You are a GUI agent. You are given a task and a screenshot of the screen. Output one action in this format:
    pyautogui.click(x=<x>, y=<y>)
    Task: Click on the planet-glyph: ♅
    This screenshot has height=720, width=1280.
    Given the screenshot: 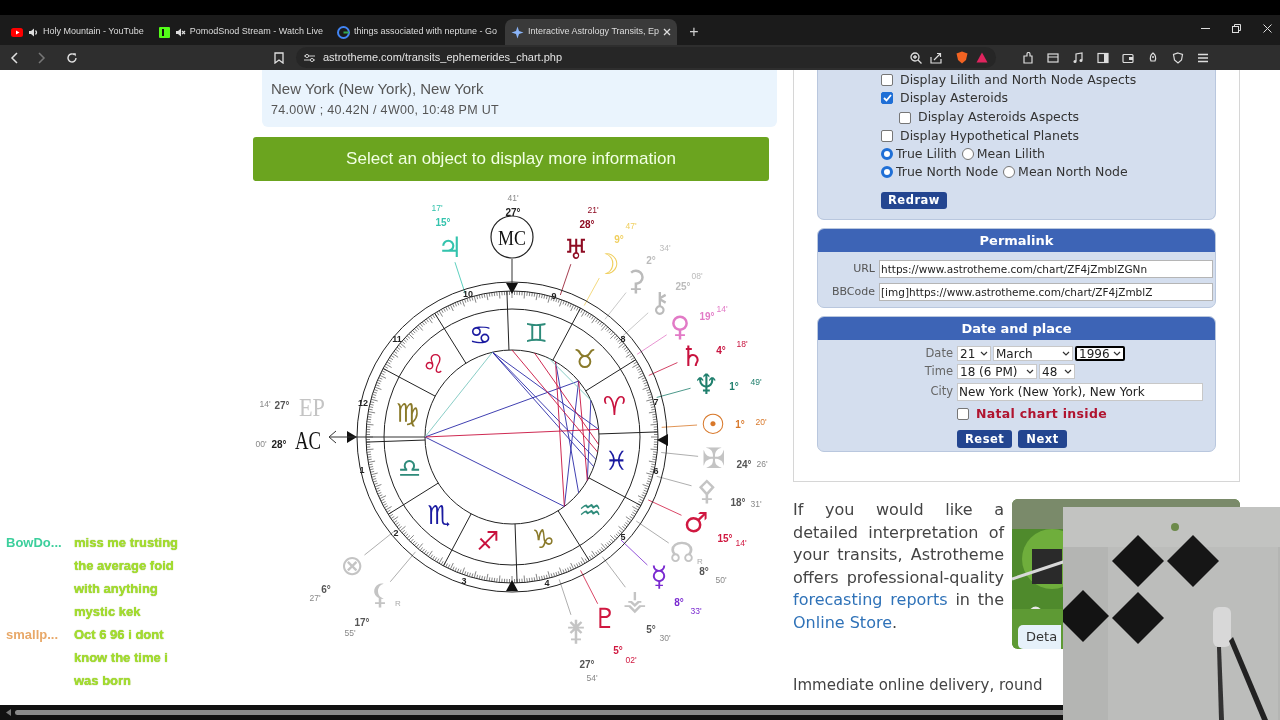 What is the action you would take?
    pyautogui.click(x=576, y=249)
    